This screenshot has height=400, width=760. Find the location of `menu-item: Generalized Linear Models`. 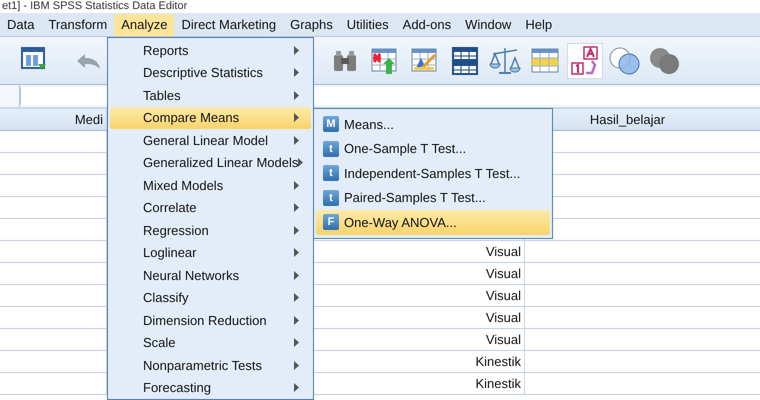

menu-item: Generalized Linear Models is located at coordinates (210, 163).